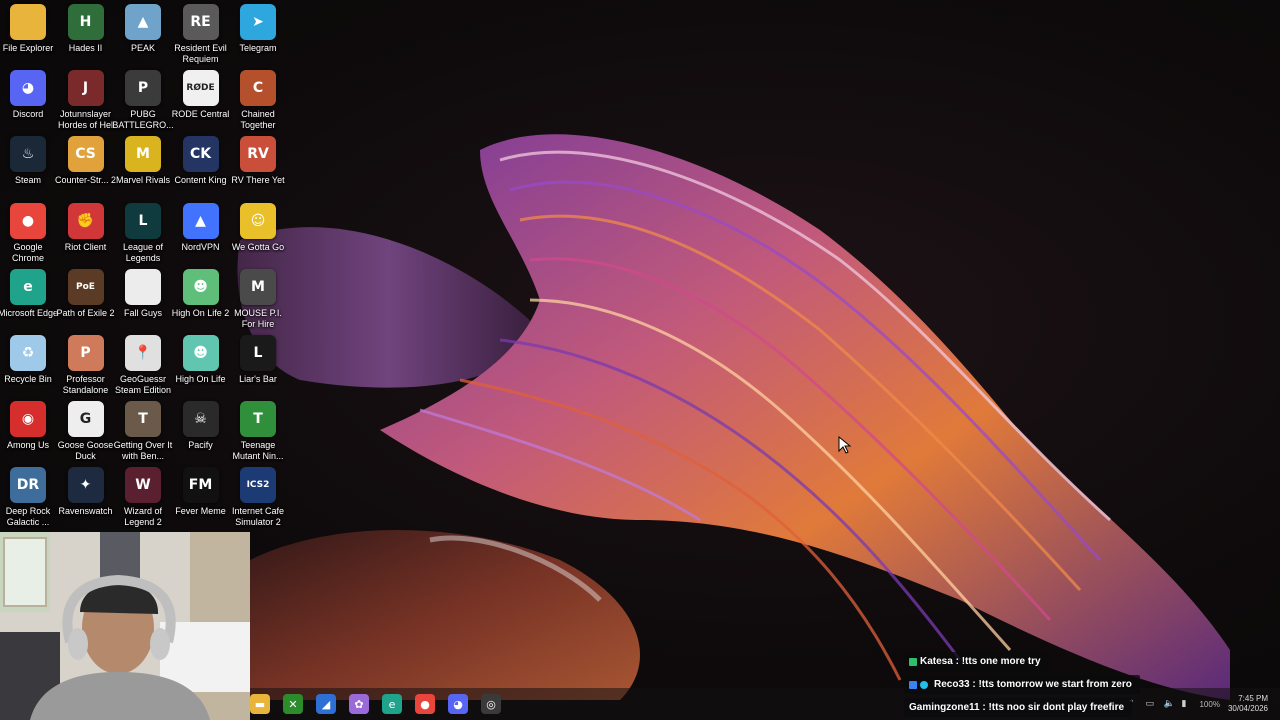 This screenshot has width=1280, height=720. What do you see at coordinates (85, 485) in the screenshot?
I see `ravenswatch-icon: ✦` at bounding box center [85, 485].